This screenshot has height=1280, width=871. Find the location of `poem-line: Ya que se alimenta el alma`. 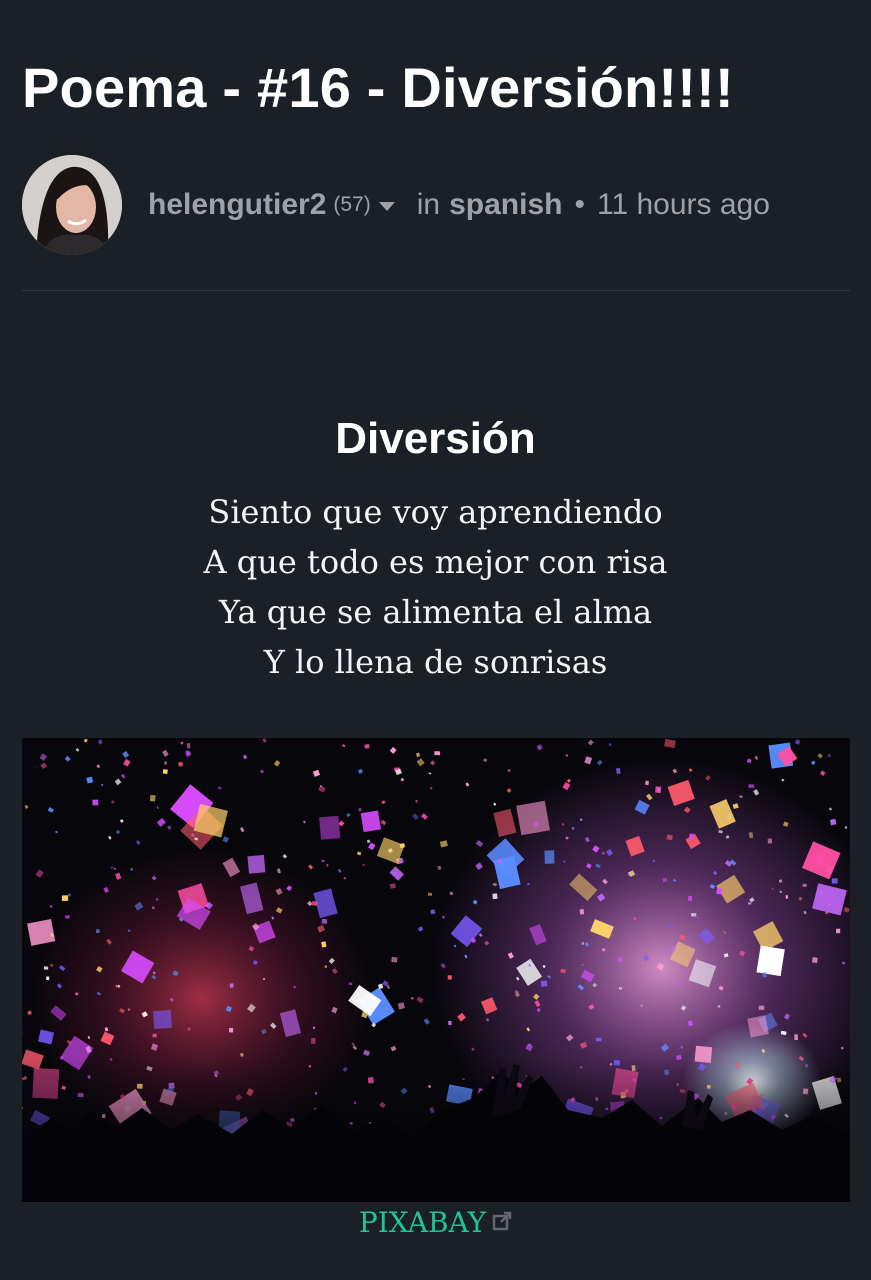

poem-line: Ya que se alimenta el alma is located at coordinates (435, 612).